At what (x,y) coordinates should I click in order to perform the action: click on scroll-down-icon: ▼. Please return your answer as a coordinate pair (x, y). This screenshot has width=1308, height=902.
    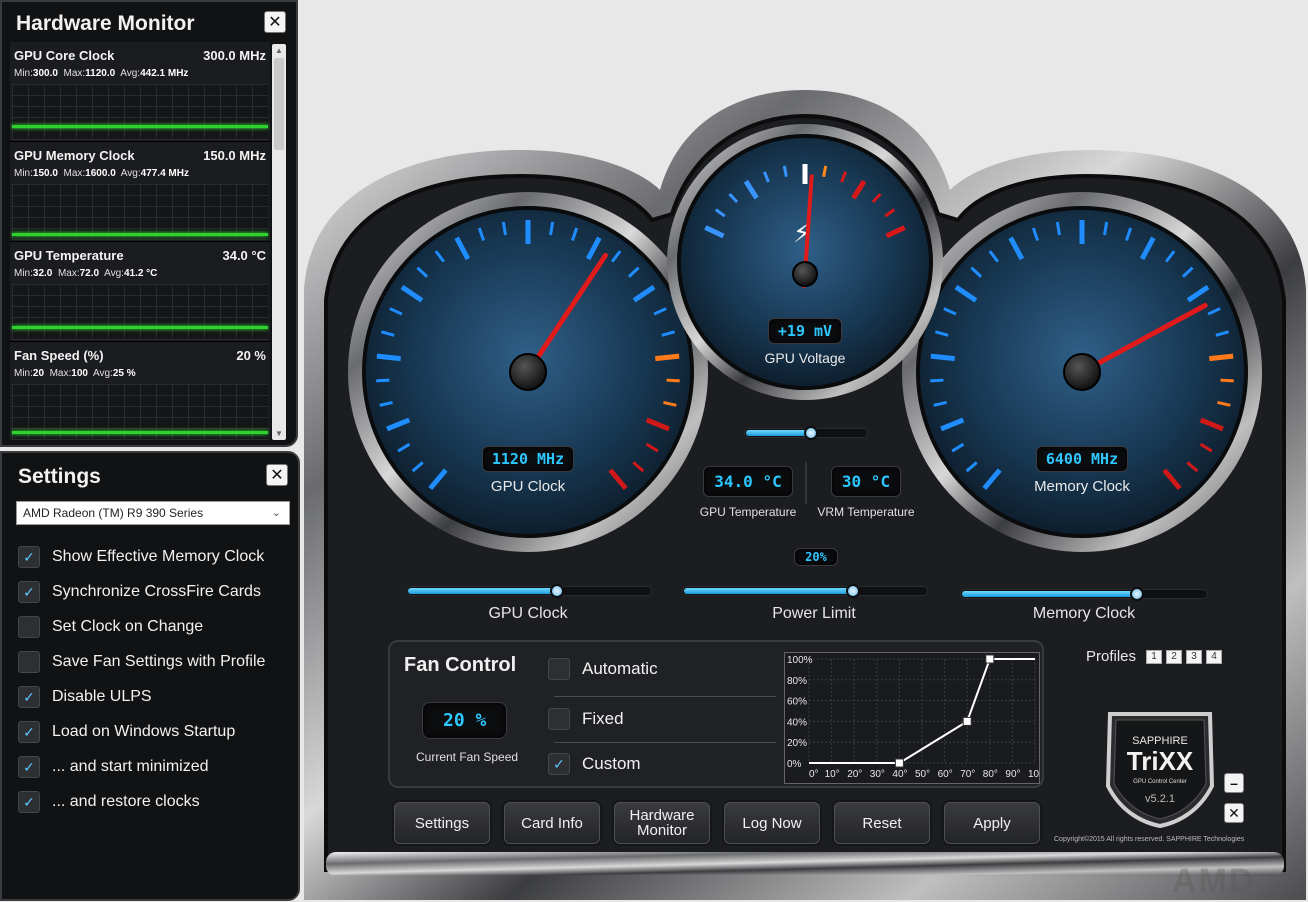
    Looking at the image, I should click on (279, 433).